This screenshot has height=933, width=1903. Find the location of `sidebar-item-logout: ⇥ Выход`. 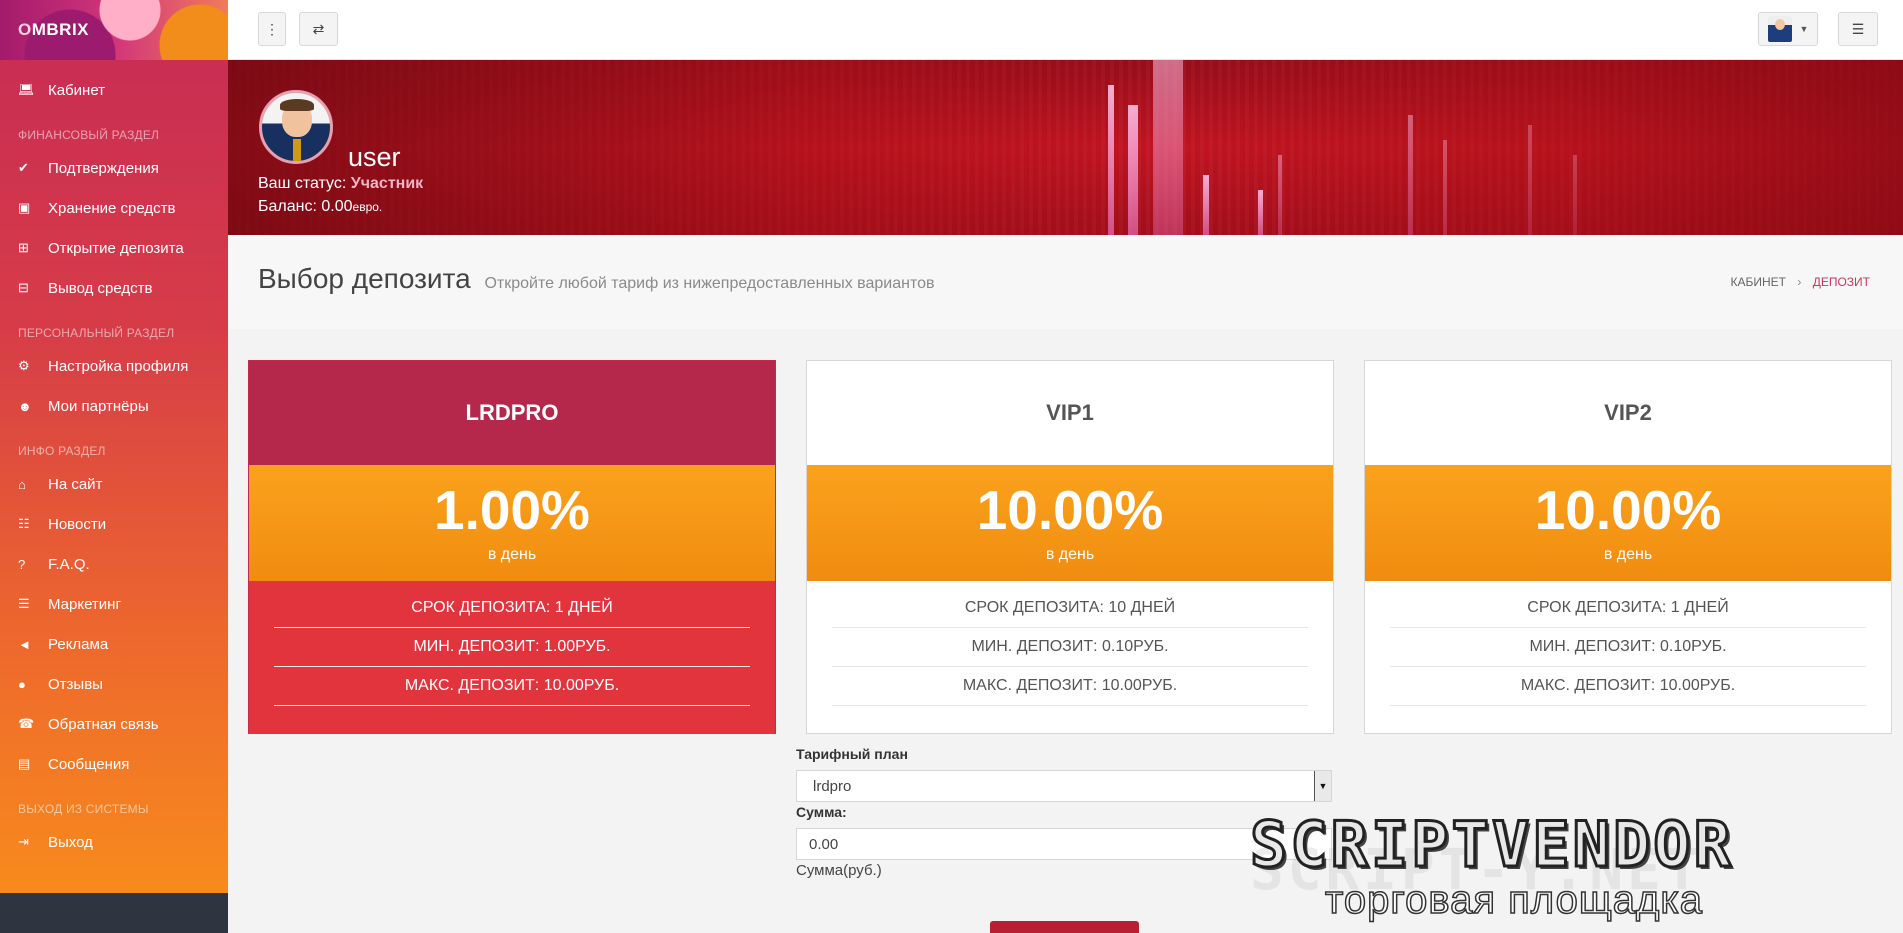

sidebar-item-logout: ⇥ Выход is located at coordinates (114, 842).